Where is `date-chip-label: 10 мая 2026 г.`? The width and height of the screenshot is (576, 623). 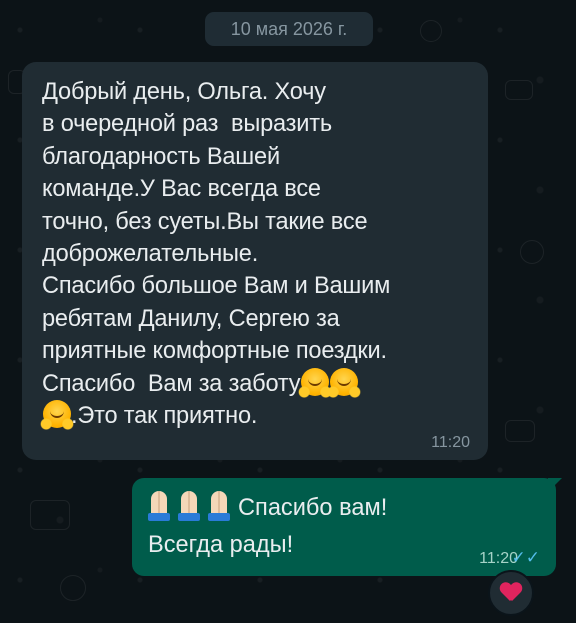 date-chip-label: 10 мая 2026 г. is located at coordinates (289, 28).